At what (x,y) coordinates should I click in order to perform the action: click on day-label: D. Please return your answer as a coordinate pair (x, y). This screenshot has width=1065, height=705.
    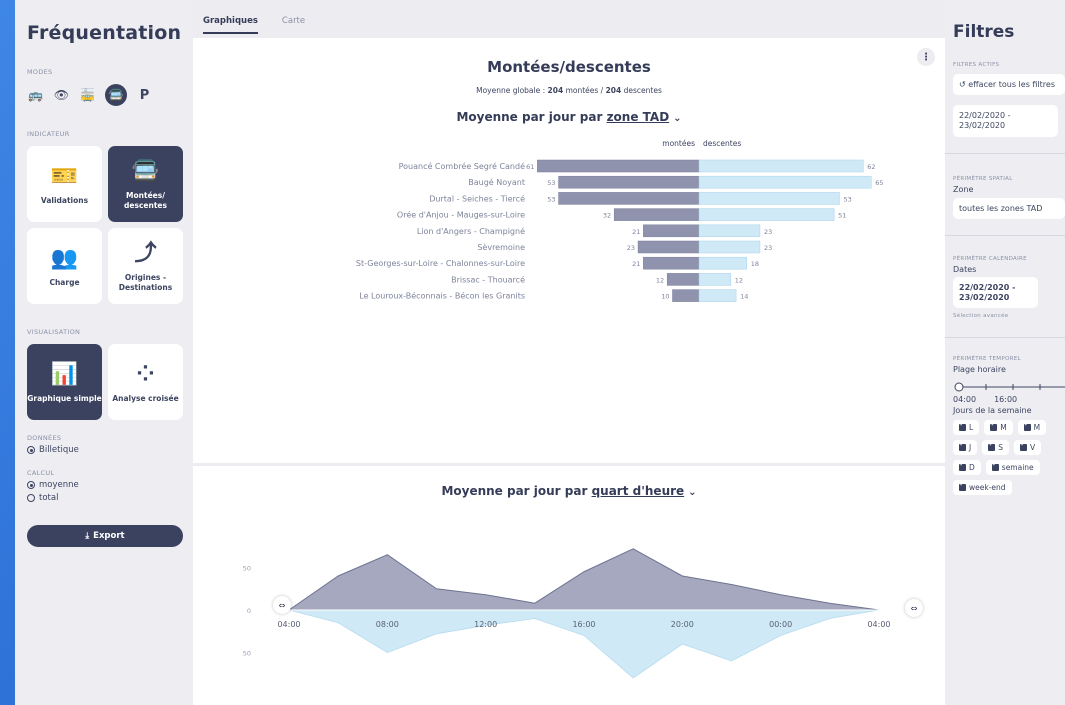
    Looking at the image, I should click on (972, 468).